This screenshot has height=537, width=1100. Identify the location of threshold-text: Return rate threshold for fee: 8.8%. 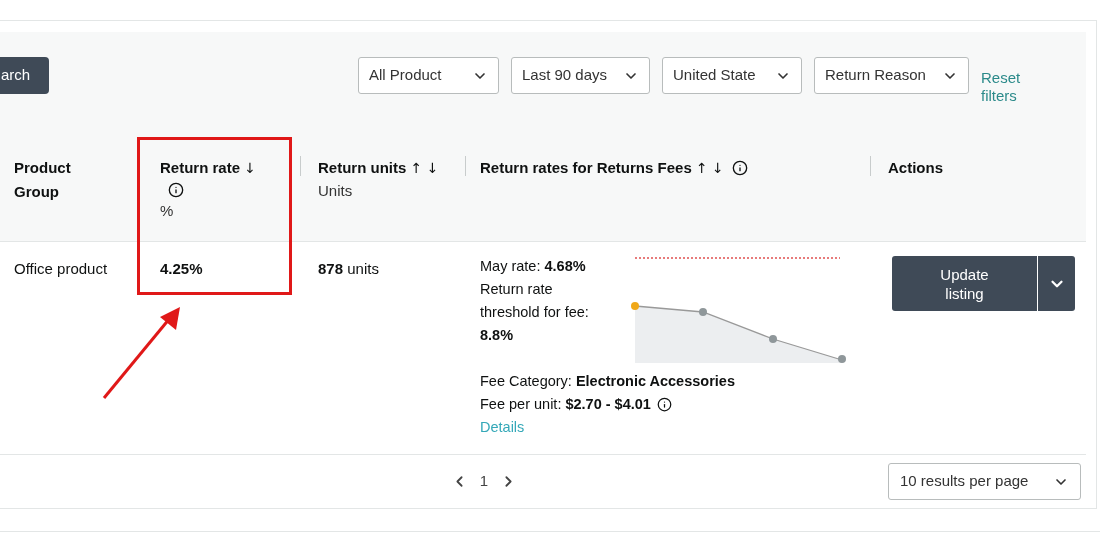
(535, 312).